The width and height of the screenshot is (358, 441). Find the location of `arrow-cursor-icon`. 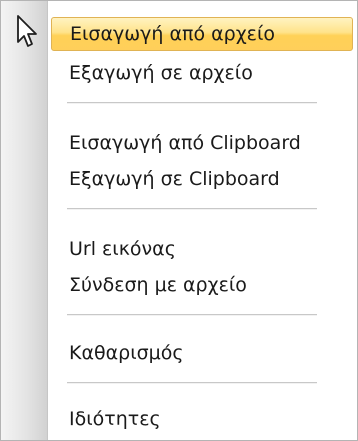

arrow-cursor-icon is located at coordinates (27, 31).